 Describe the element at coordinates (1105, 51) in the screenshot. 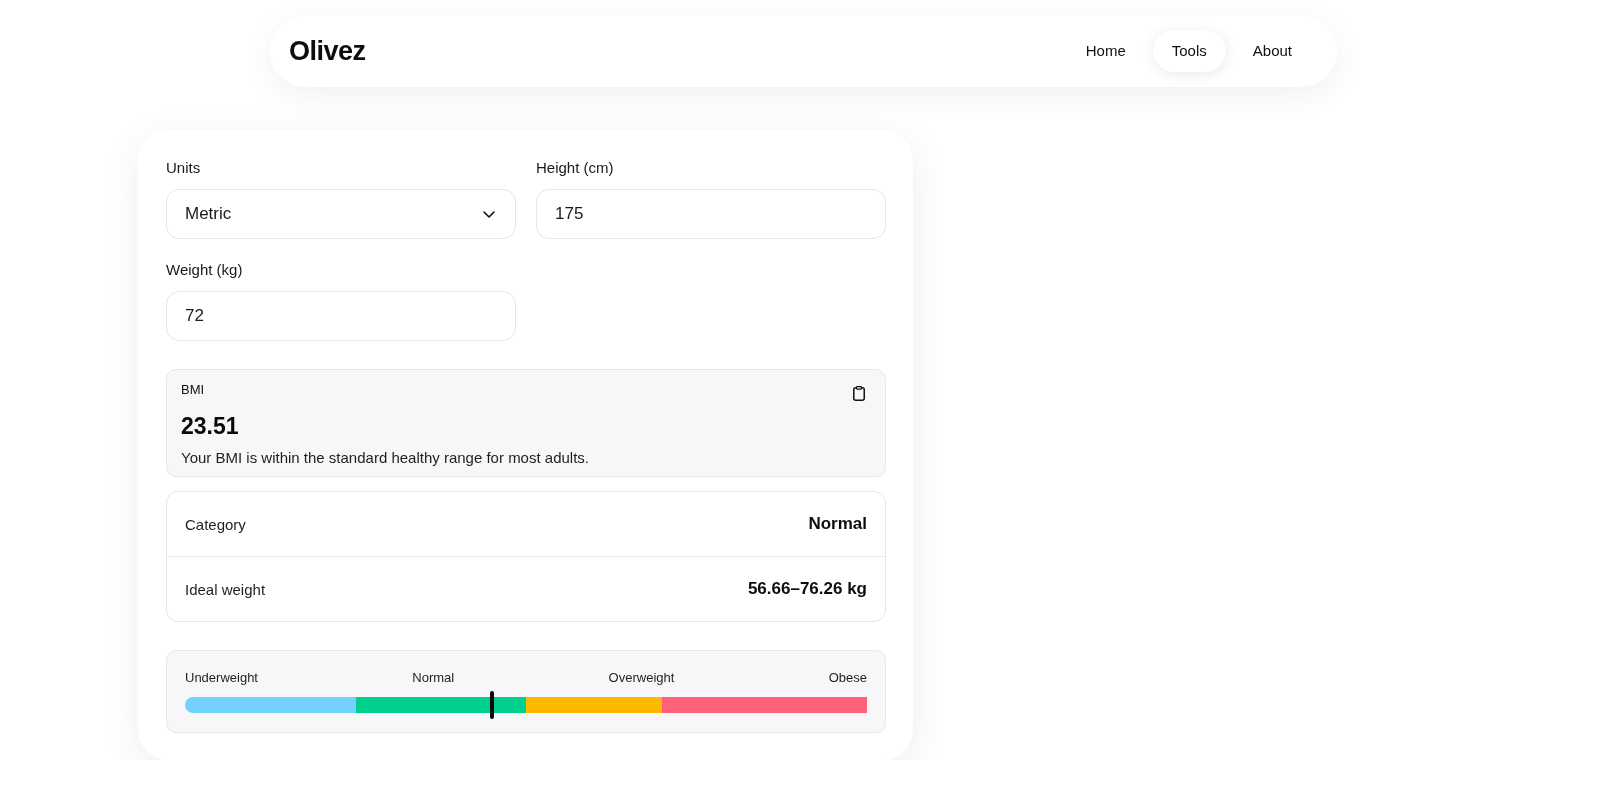

I see `nav-link: Home` at that location.